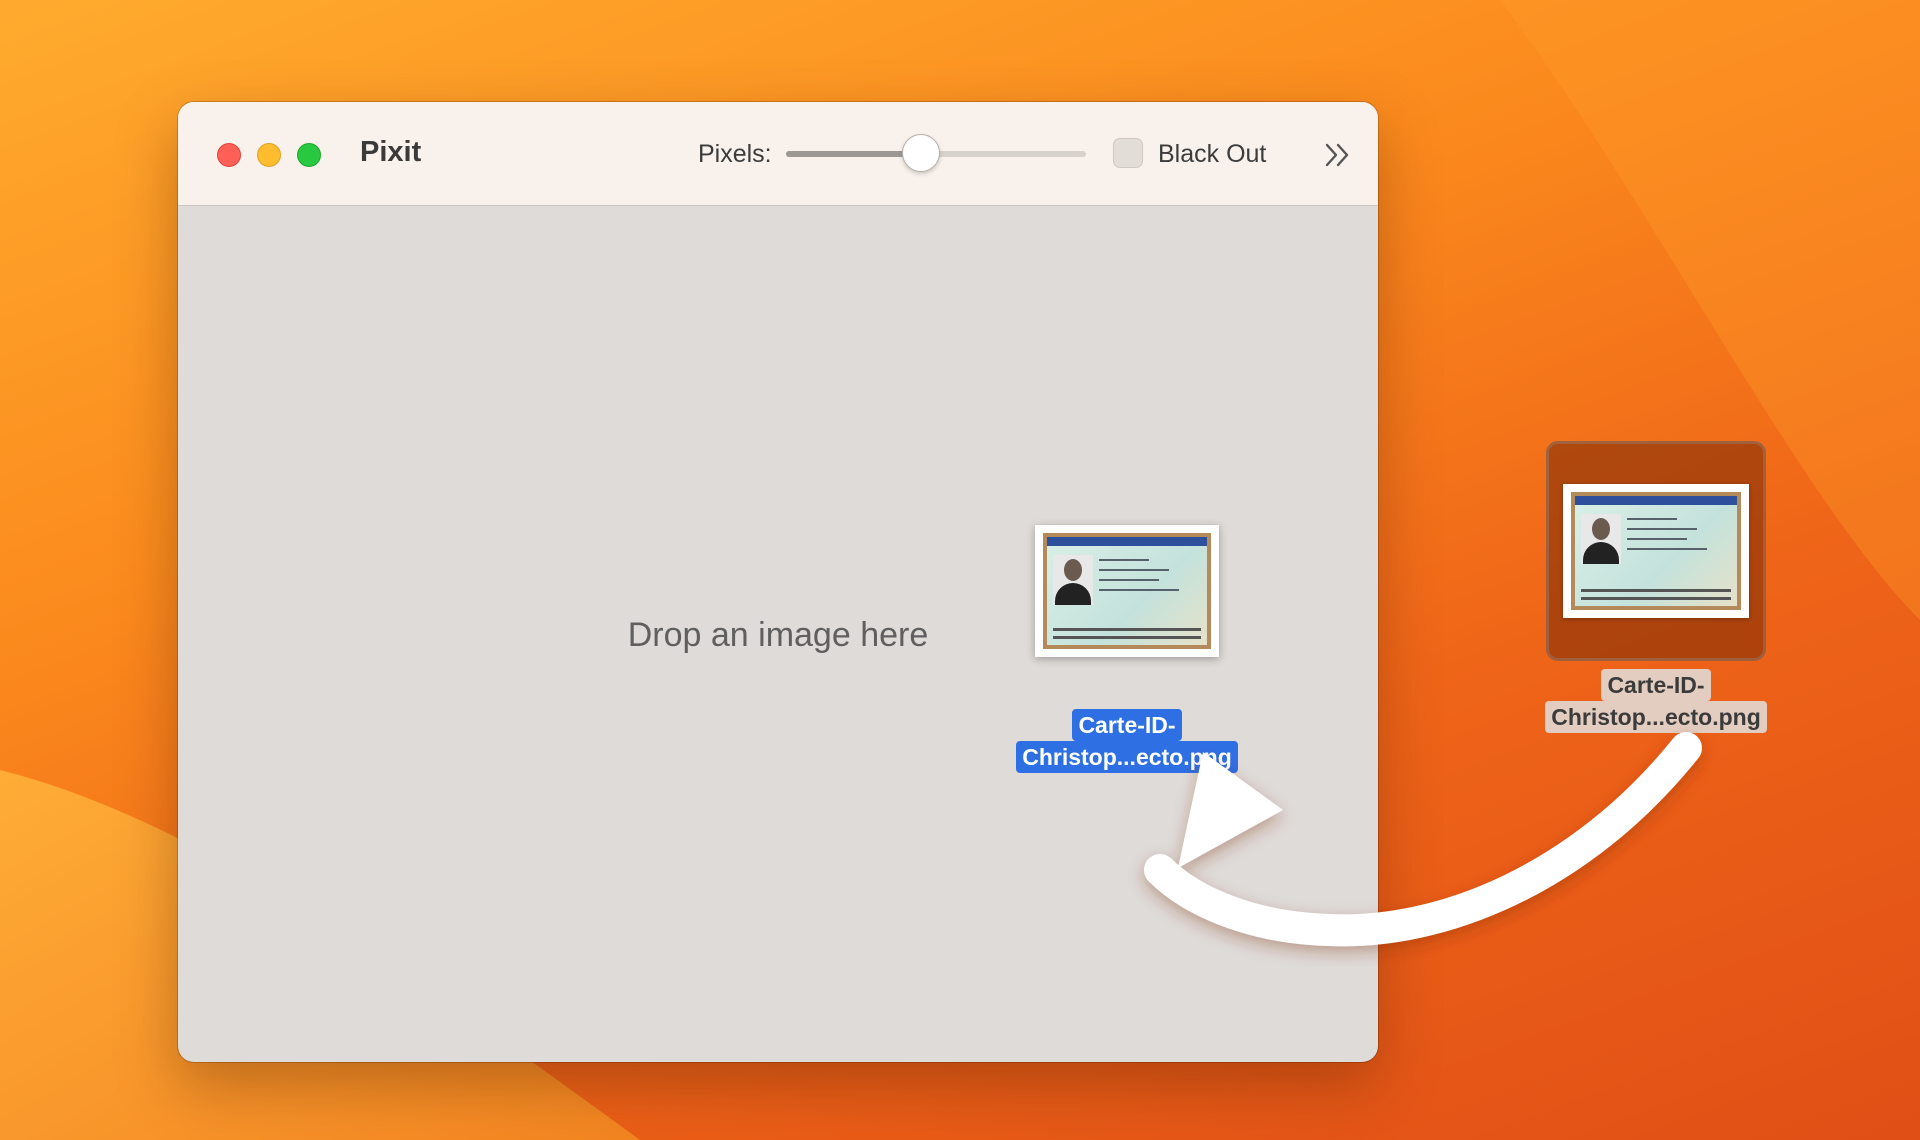 Image resolution: width=1920 pixels, height=1140 pixels. What do you see at coordinates (1338, 155) in the screenshot?
I see `chevron-double-right-icon` at bounding box center [1338, 155].